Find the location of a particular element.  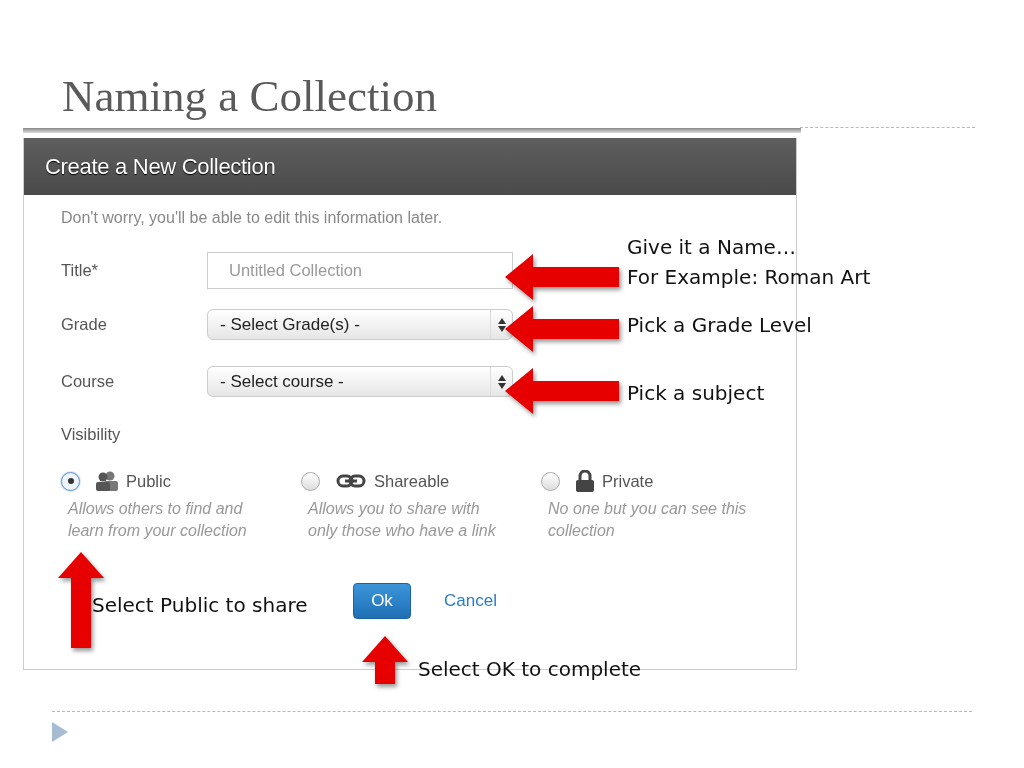

option-label: Shareable is located at coordinates (412, 481).